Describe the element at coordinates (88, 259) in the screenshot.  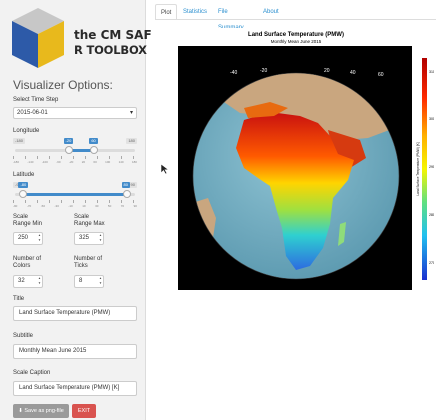
I see `ticks-label-1: Number of` at that location.